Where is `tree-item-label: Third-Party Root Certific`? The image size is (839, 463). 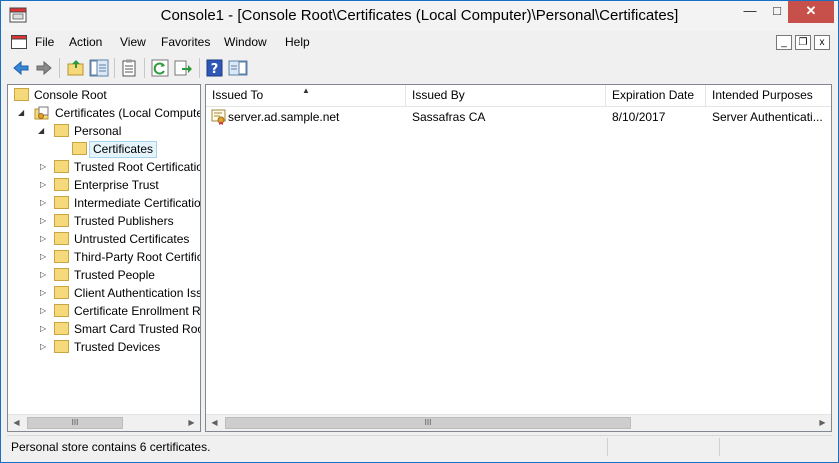 tree-item-label: Third-Party Root Certific is located at coordinates (137, 257).